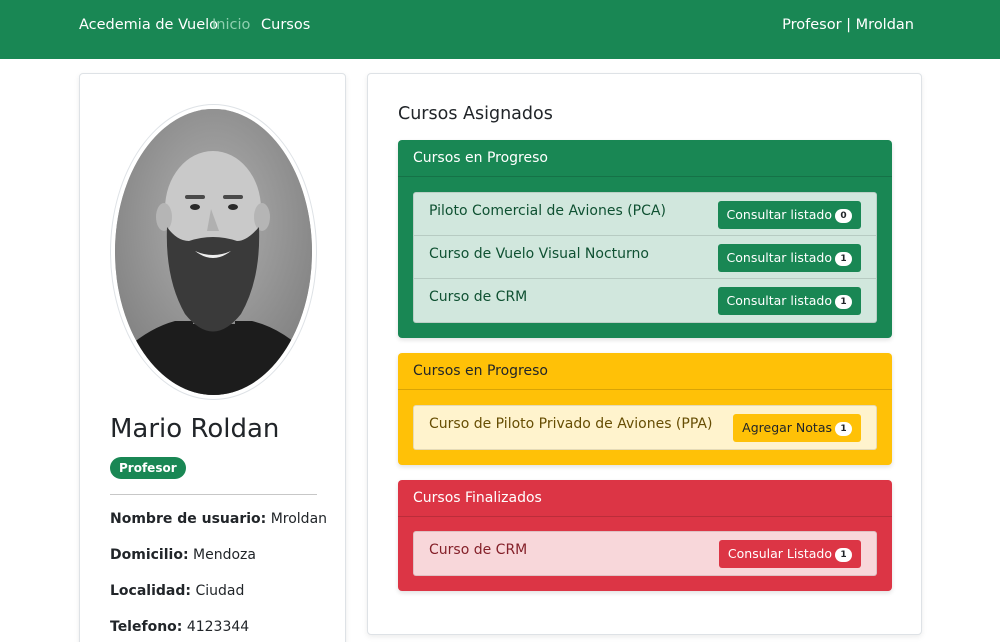 This screenshot has height=642, width=1000. What do you see at coordinates (148, 25) in the screenshot?
I see `brand-link: Acedemia de Vuelo` at bounding box center [148, 25].